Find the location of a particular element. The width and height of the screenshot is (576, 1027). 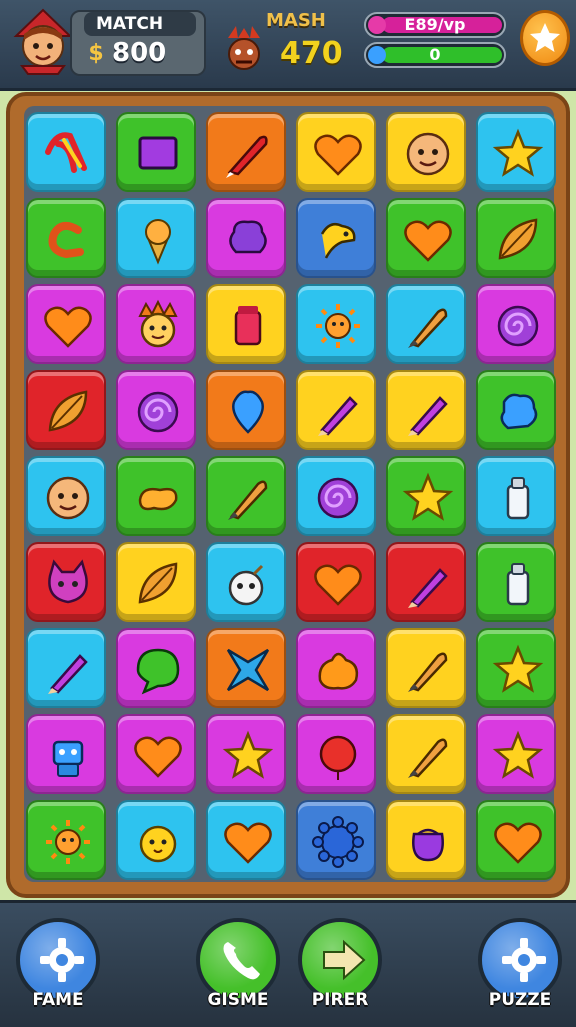

tile-jar-r3c3 is located at coordinates (246, 324).